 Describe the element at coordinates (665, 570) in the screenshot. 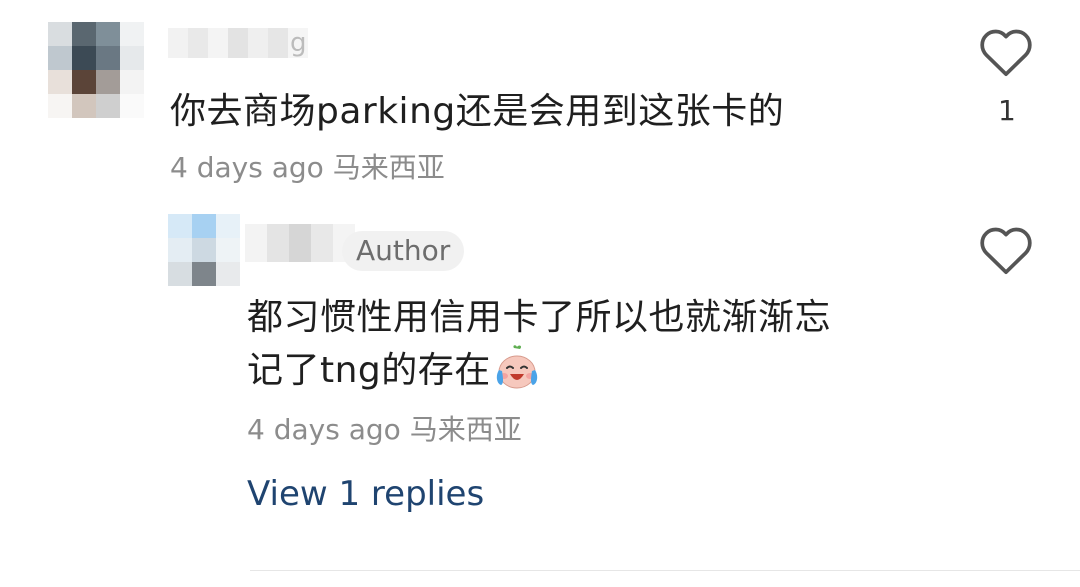

I see `divider` at that location.